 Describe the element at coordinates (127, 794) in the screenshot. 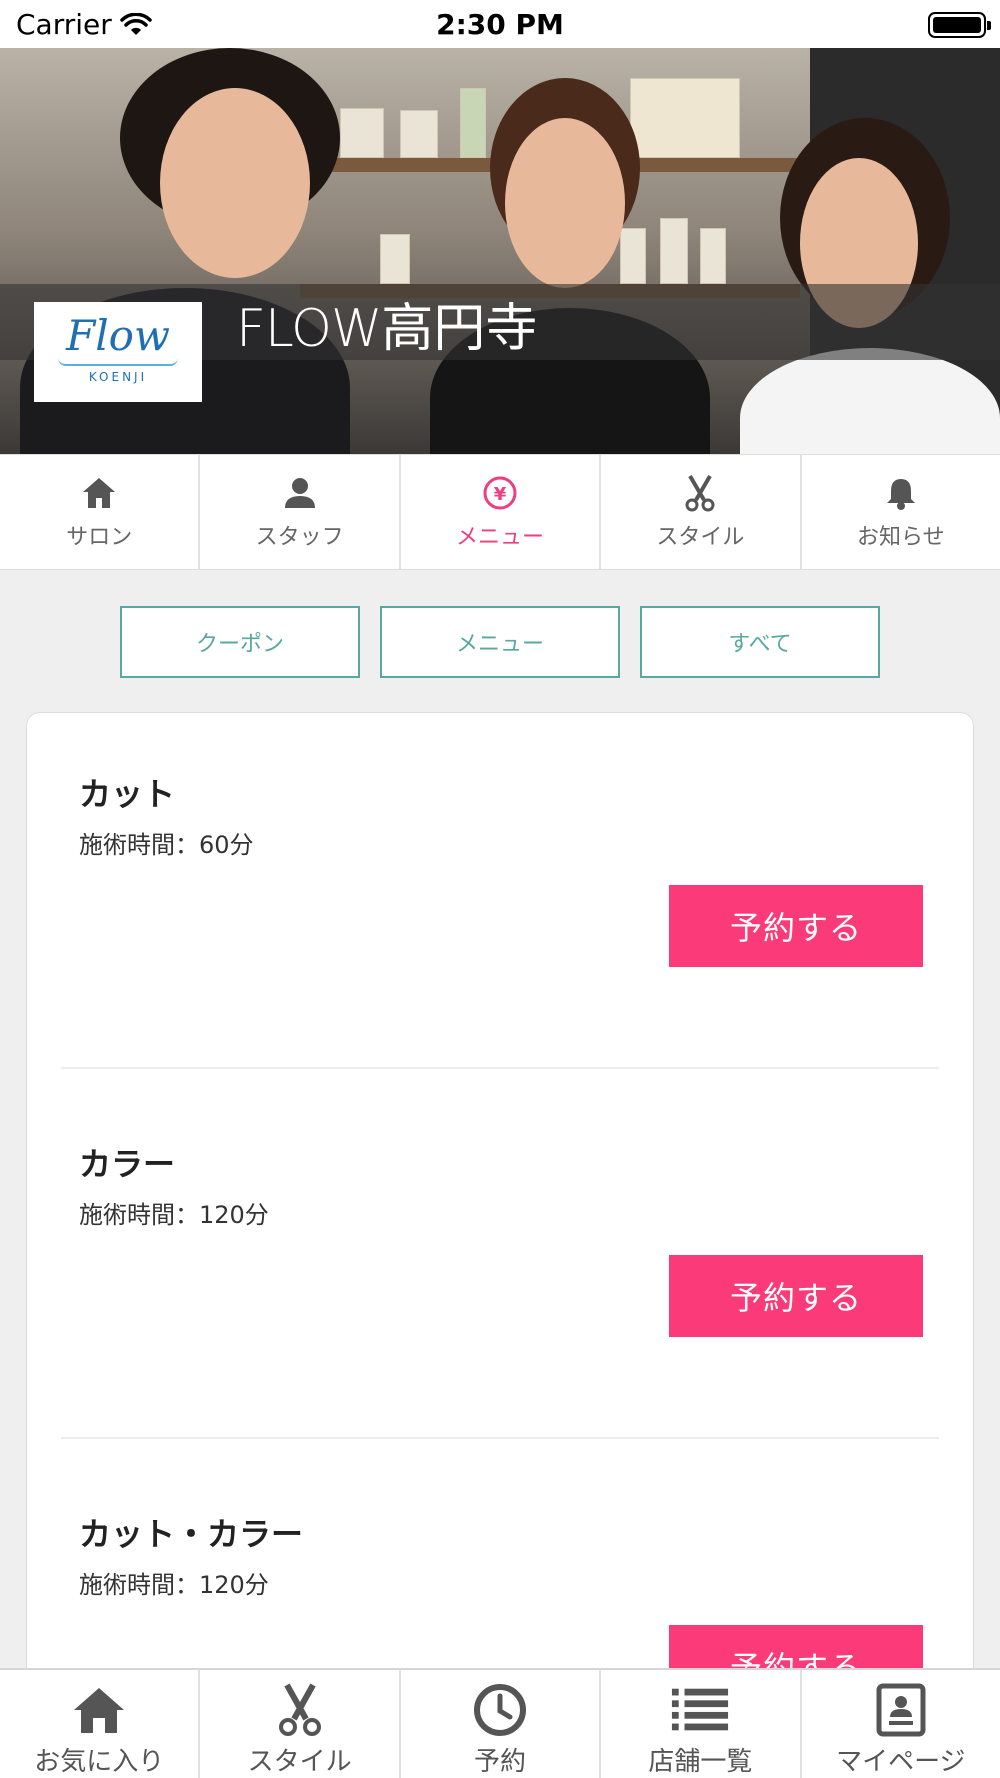

I see `menu-item-name: カット` at that location.